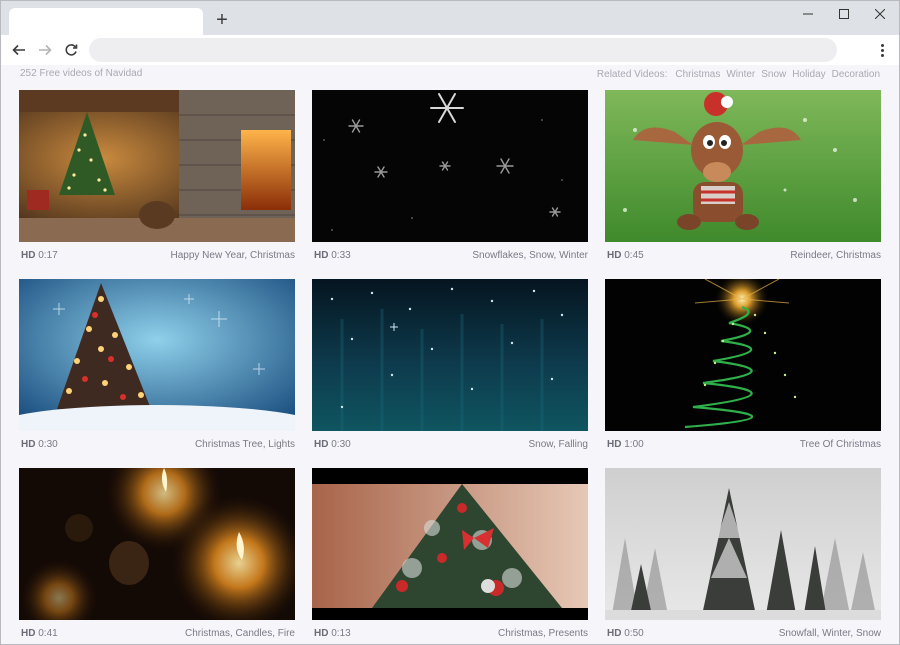 The width and height of the screenshot is (900, 645). I want to click on related-label: Related Videos:, so click(632, 74).